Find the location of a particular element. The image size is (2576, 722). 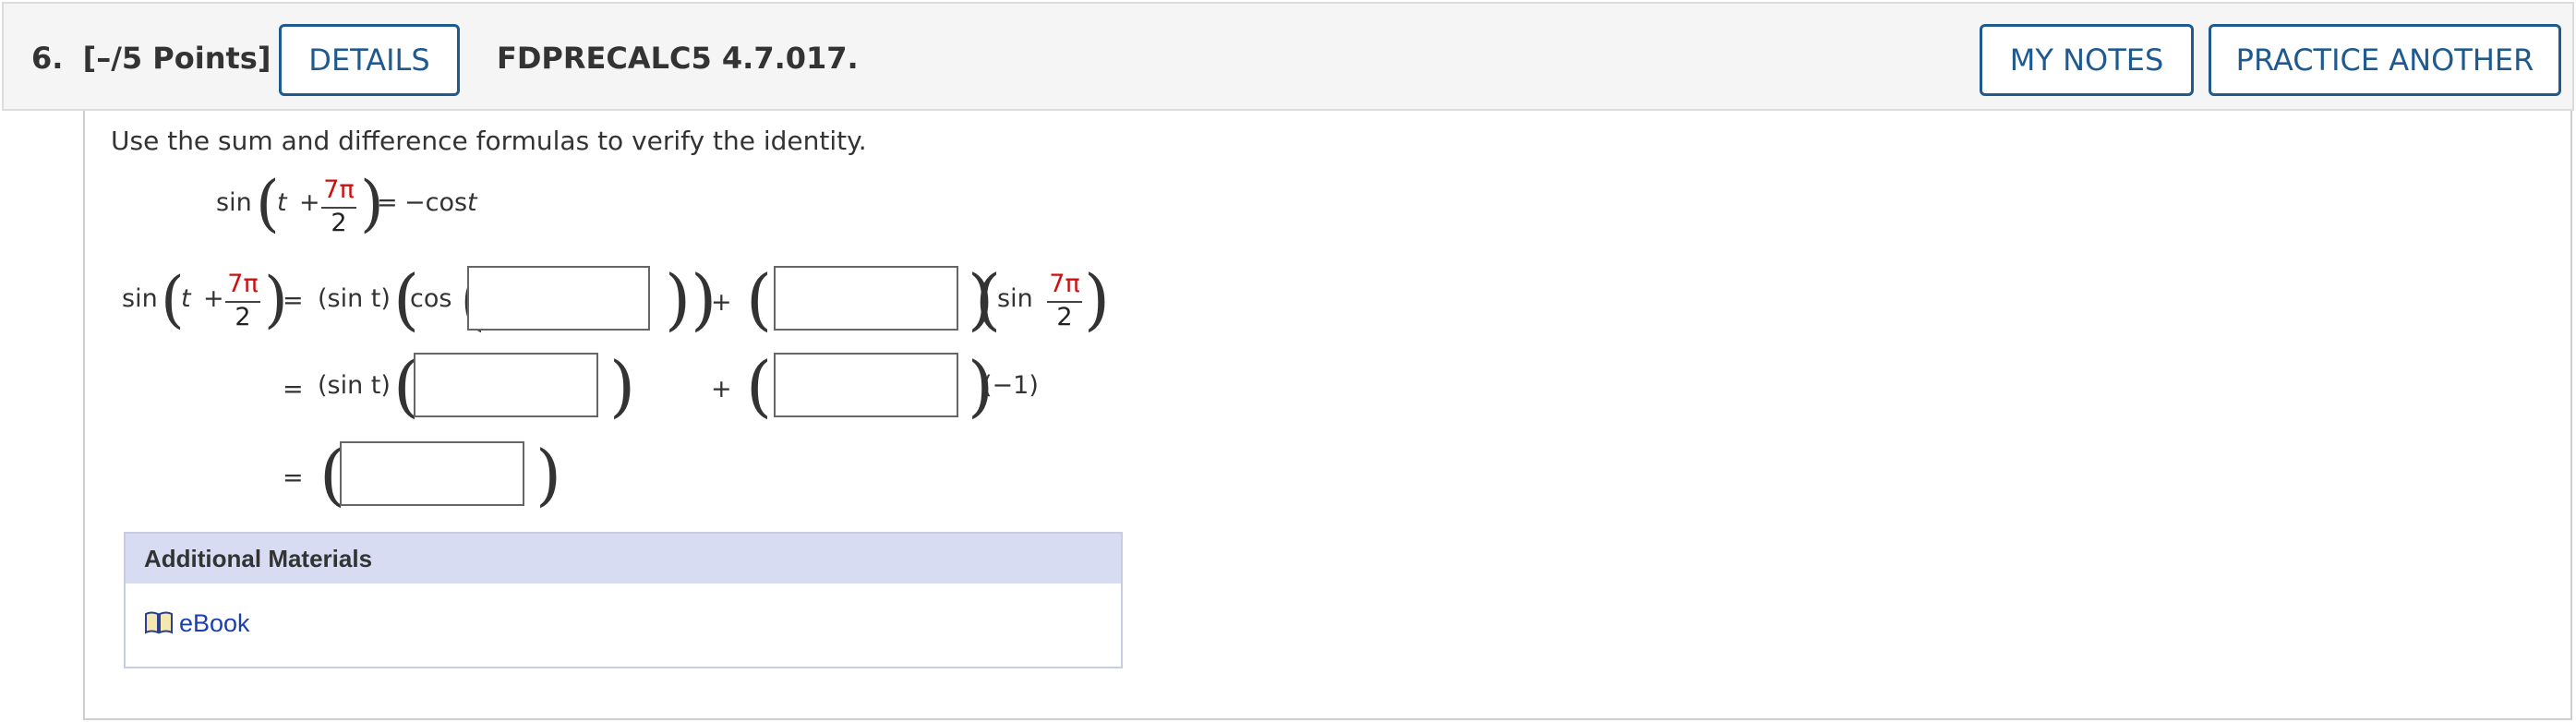

step2-plus: + is located at coordinates (721, 389).